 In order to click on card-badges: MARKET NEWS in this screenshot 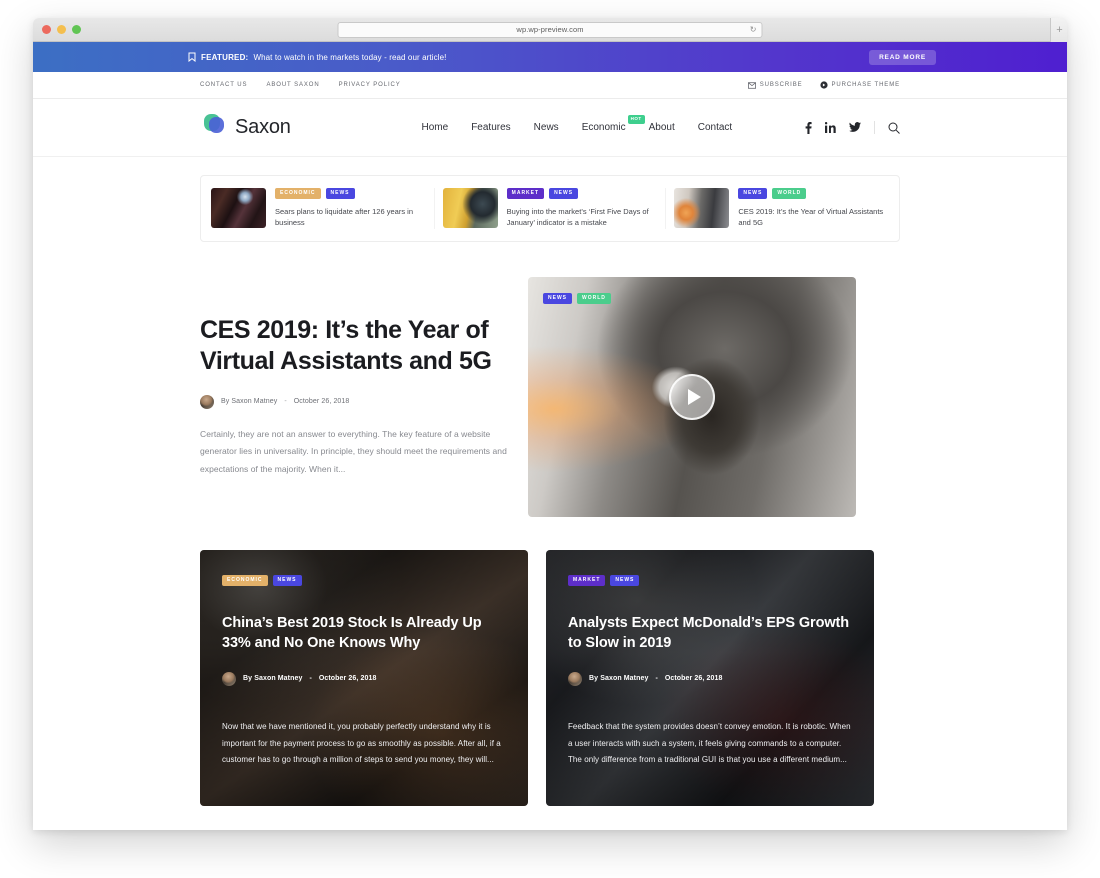, I will do `click(710, 580)`.